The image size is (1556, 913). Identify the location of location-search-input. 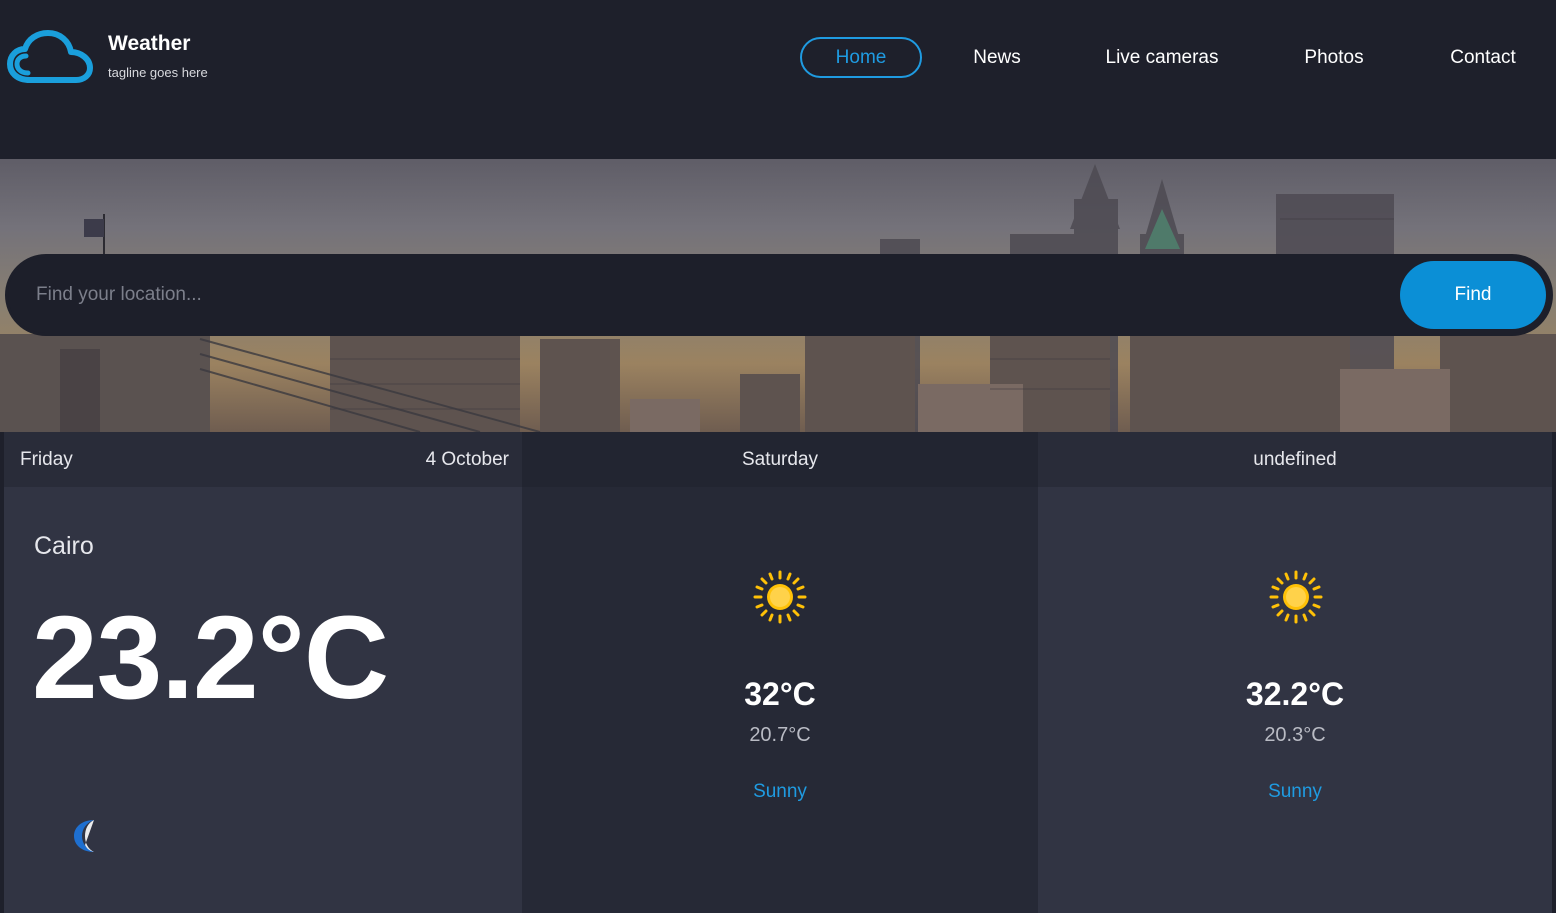
(686, 295).